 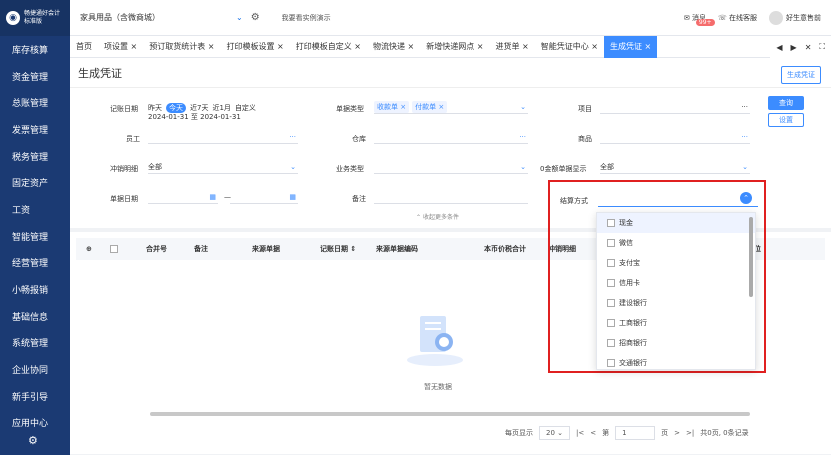 What do you see at coordinates (451, 167) in the screenshot?
I see `biz-select: ⌄` at bounding box center [451, 167].